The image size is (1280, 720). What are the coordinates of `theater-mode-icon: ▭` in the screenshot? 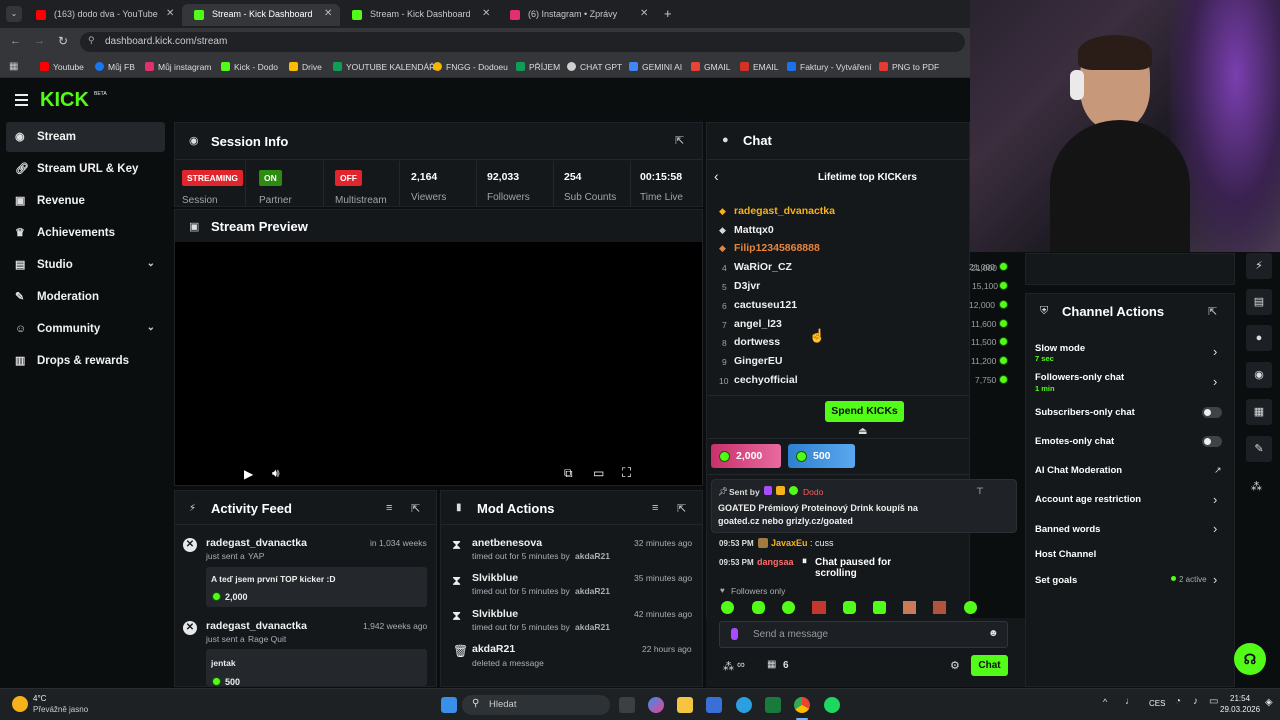 It's located at (598, 473).